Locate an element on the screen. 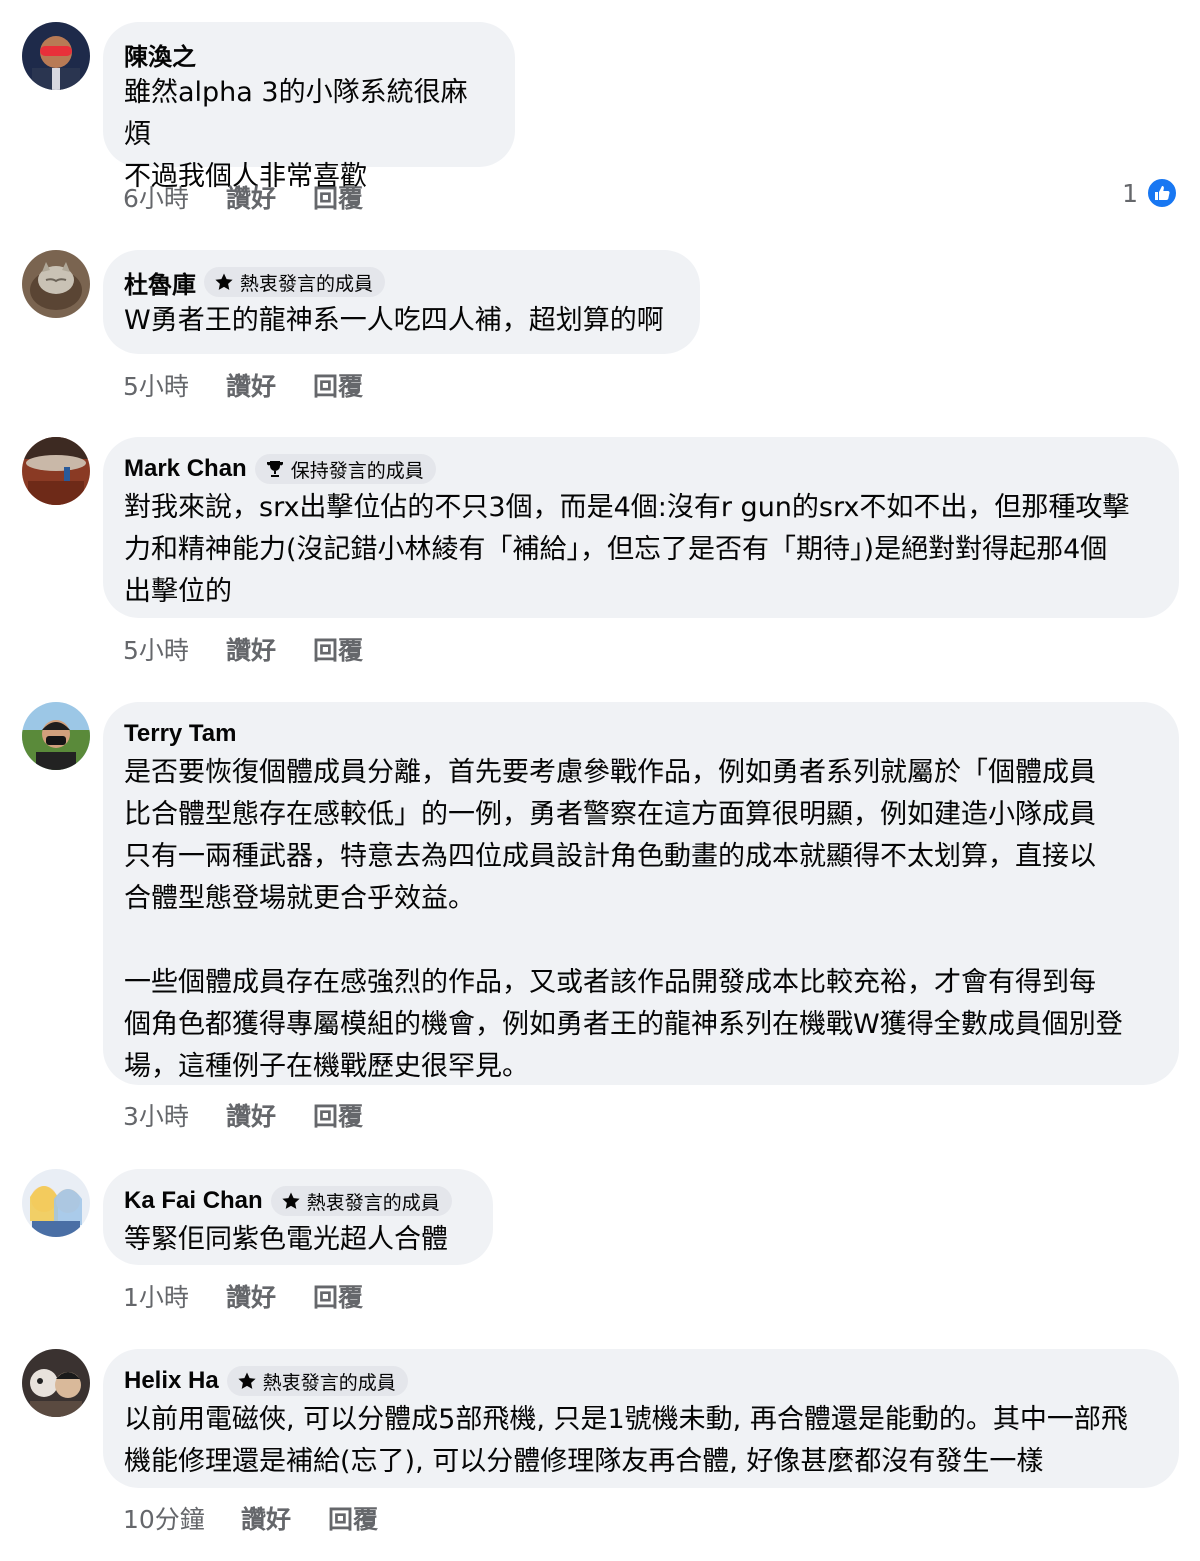 Image resolution: width=1200 pixels, height=1561 pixels. comment-actions: 3小時 讚好 回覆 is located at coordinates (243, 1115).